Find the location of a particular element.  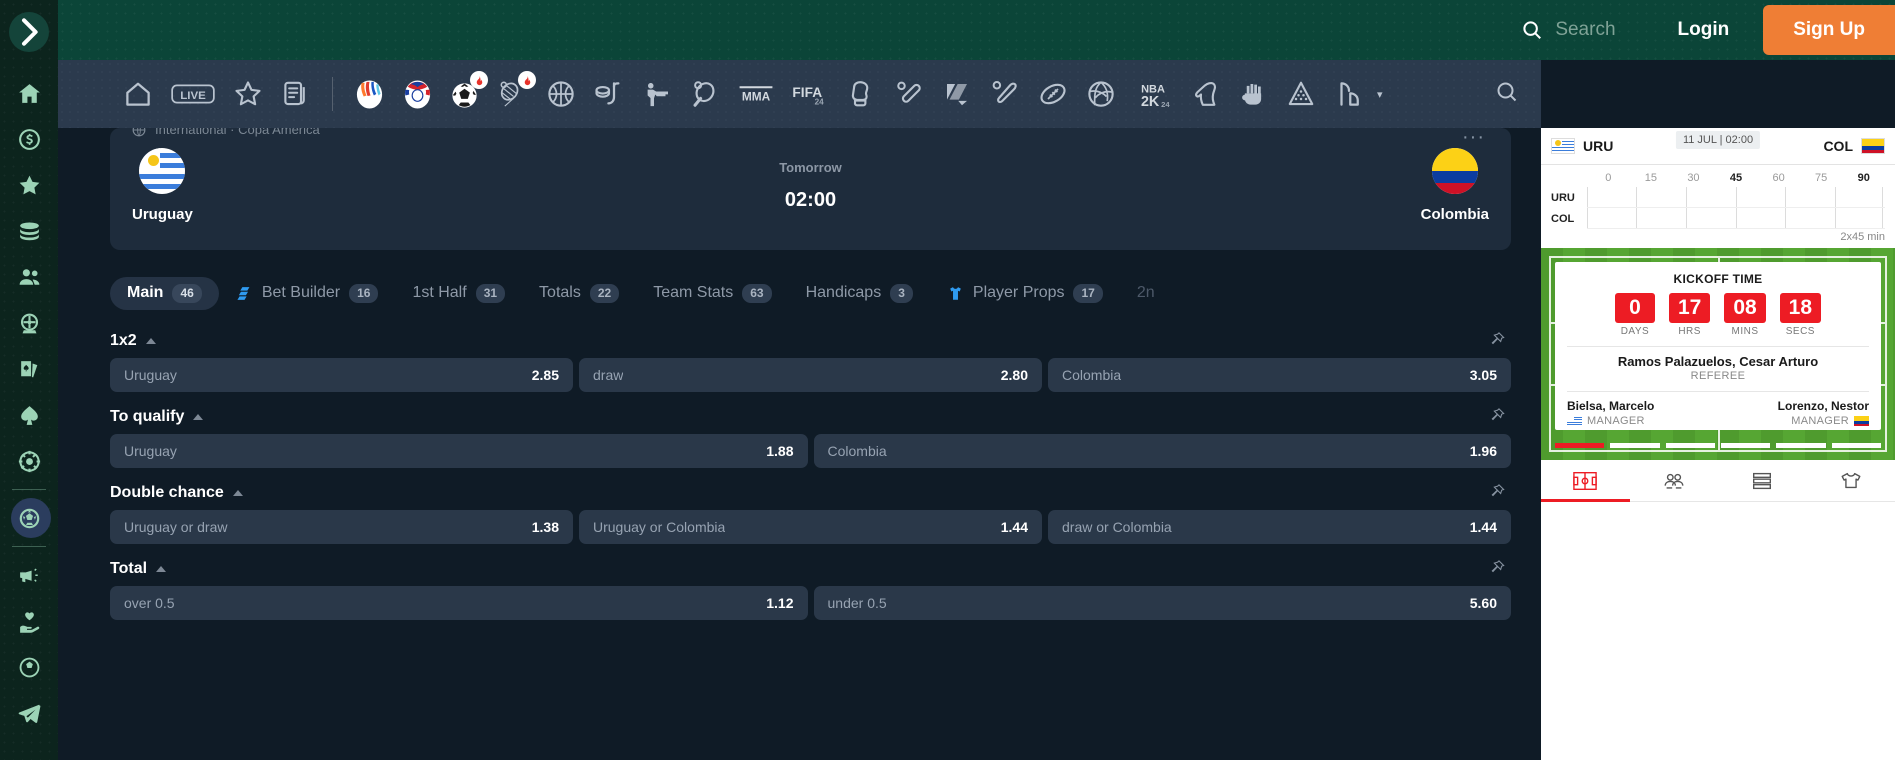

sports-search-button is located at coordinates (1507, 94).